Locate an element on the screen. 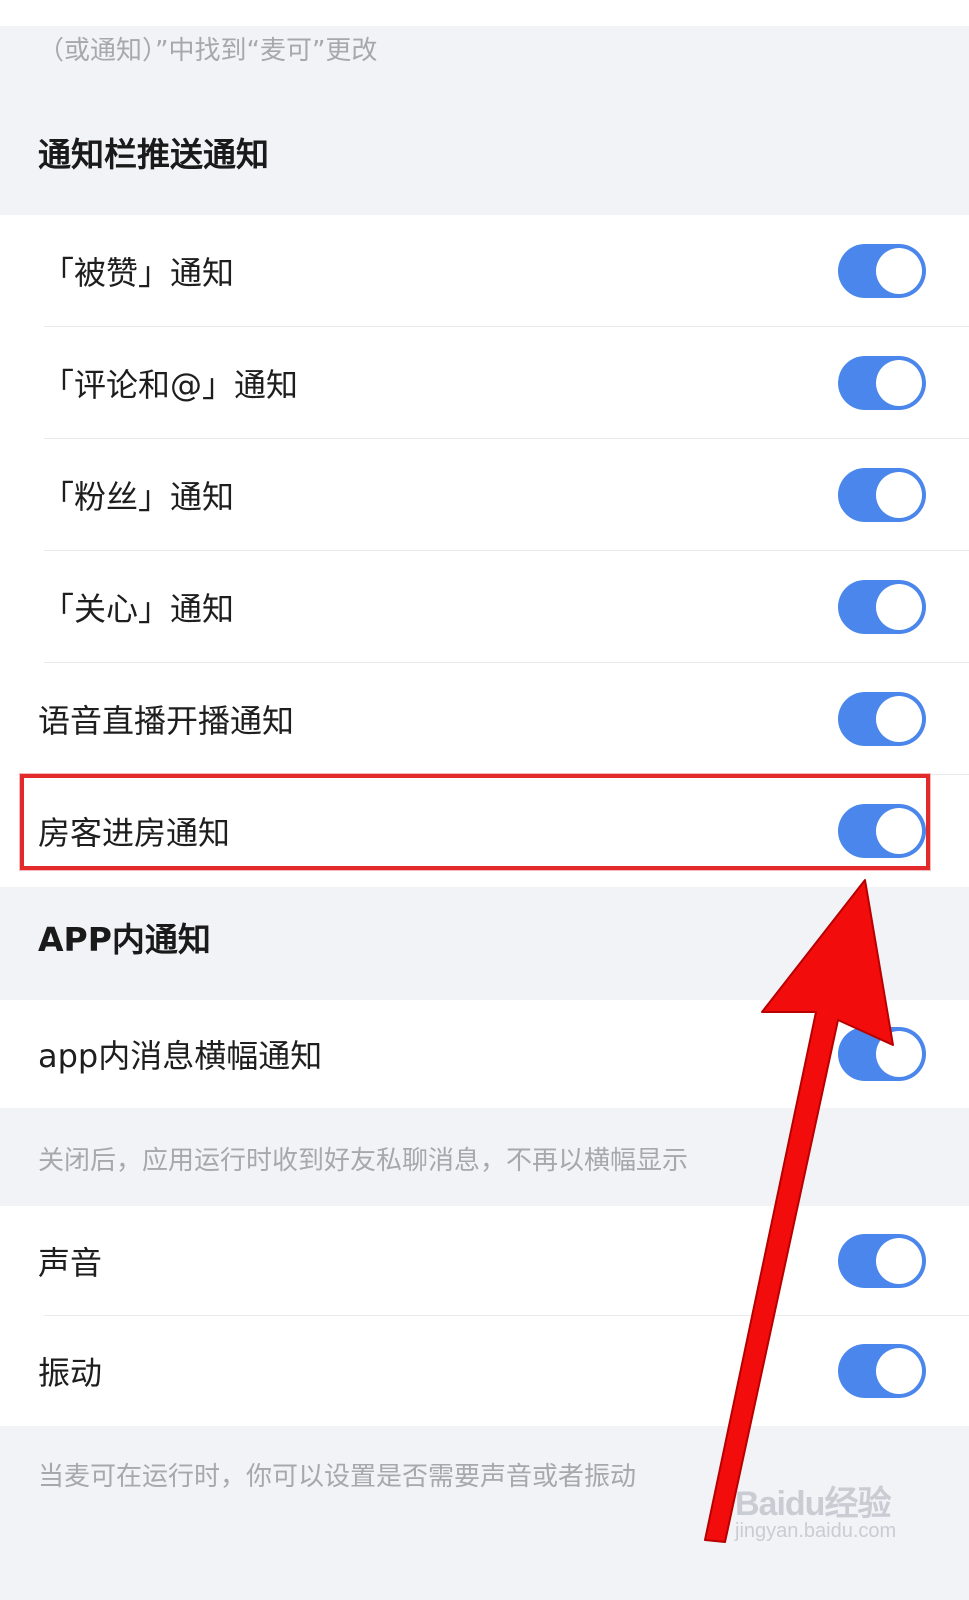 This screenshot has height=1600, width=969. watermark-main: Baidu经验 is located at coordinates (813, 1504).